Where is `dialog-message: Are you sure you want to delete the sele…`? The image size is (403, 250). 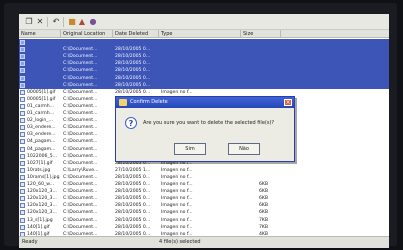
dialog-message: Are you sure you want to delete the sele… is located at coordinates (209, 123).